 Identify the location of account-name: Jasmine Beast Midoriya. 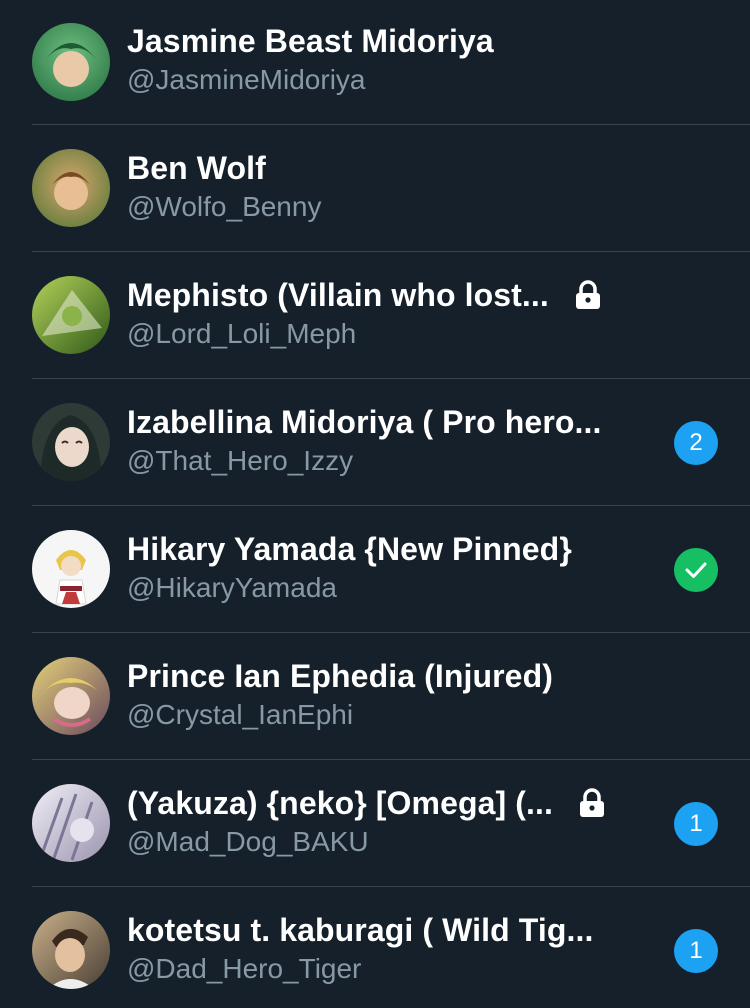
(310, 40).